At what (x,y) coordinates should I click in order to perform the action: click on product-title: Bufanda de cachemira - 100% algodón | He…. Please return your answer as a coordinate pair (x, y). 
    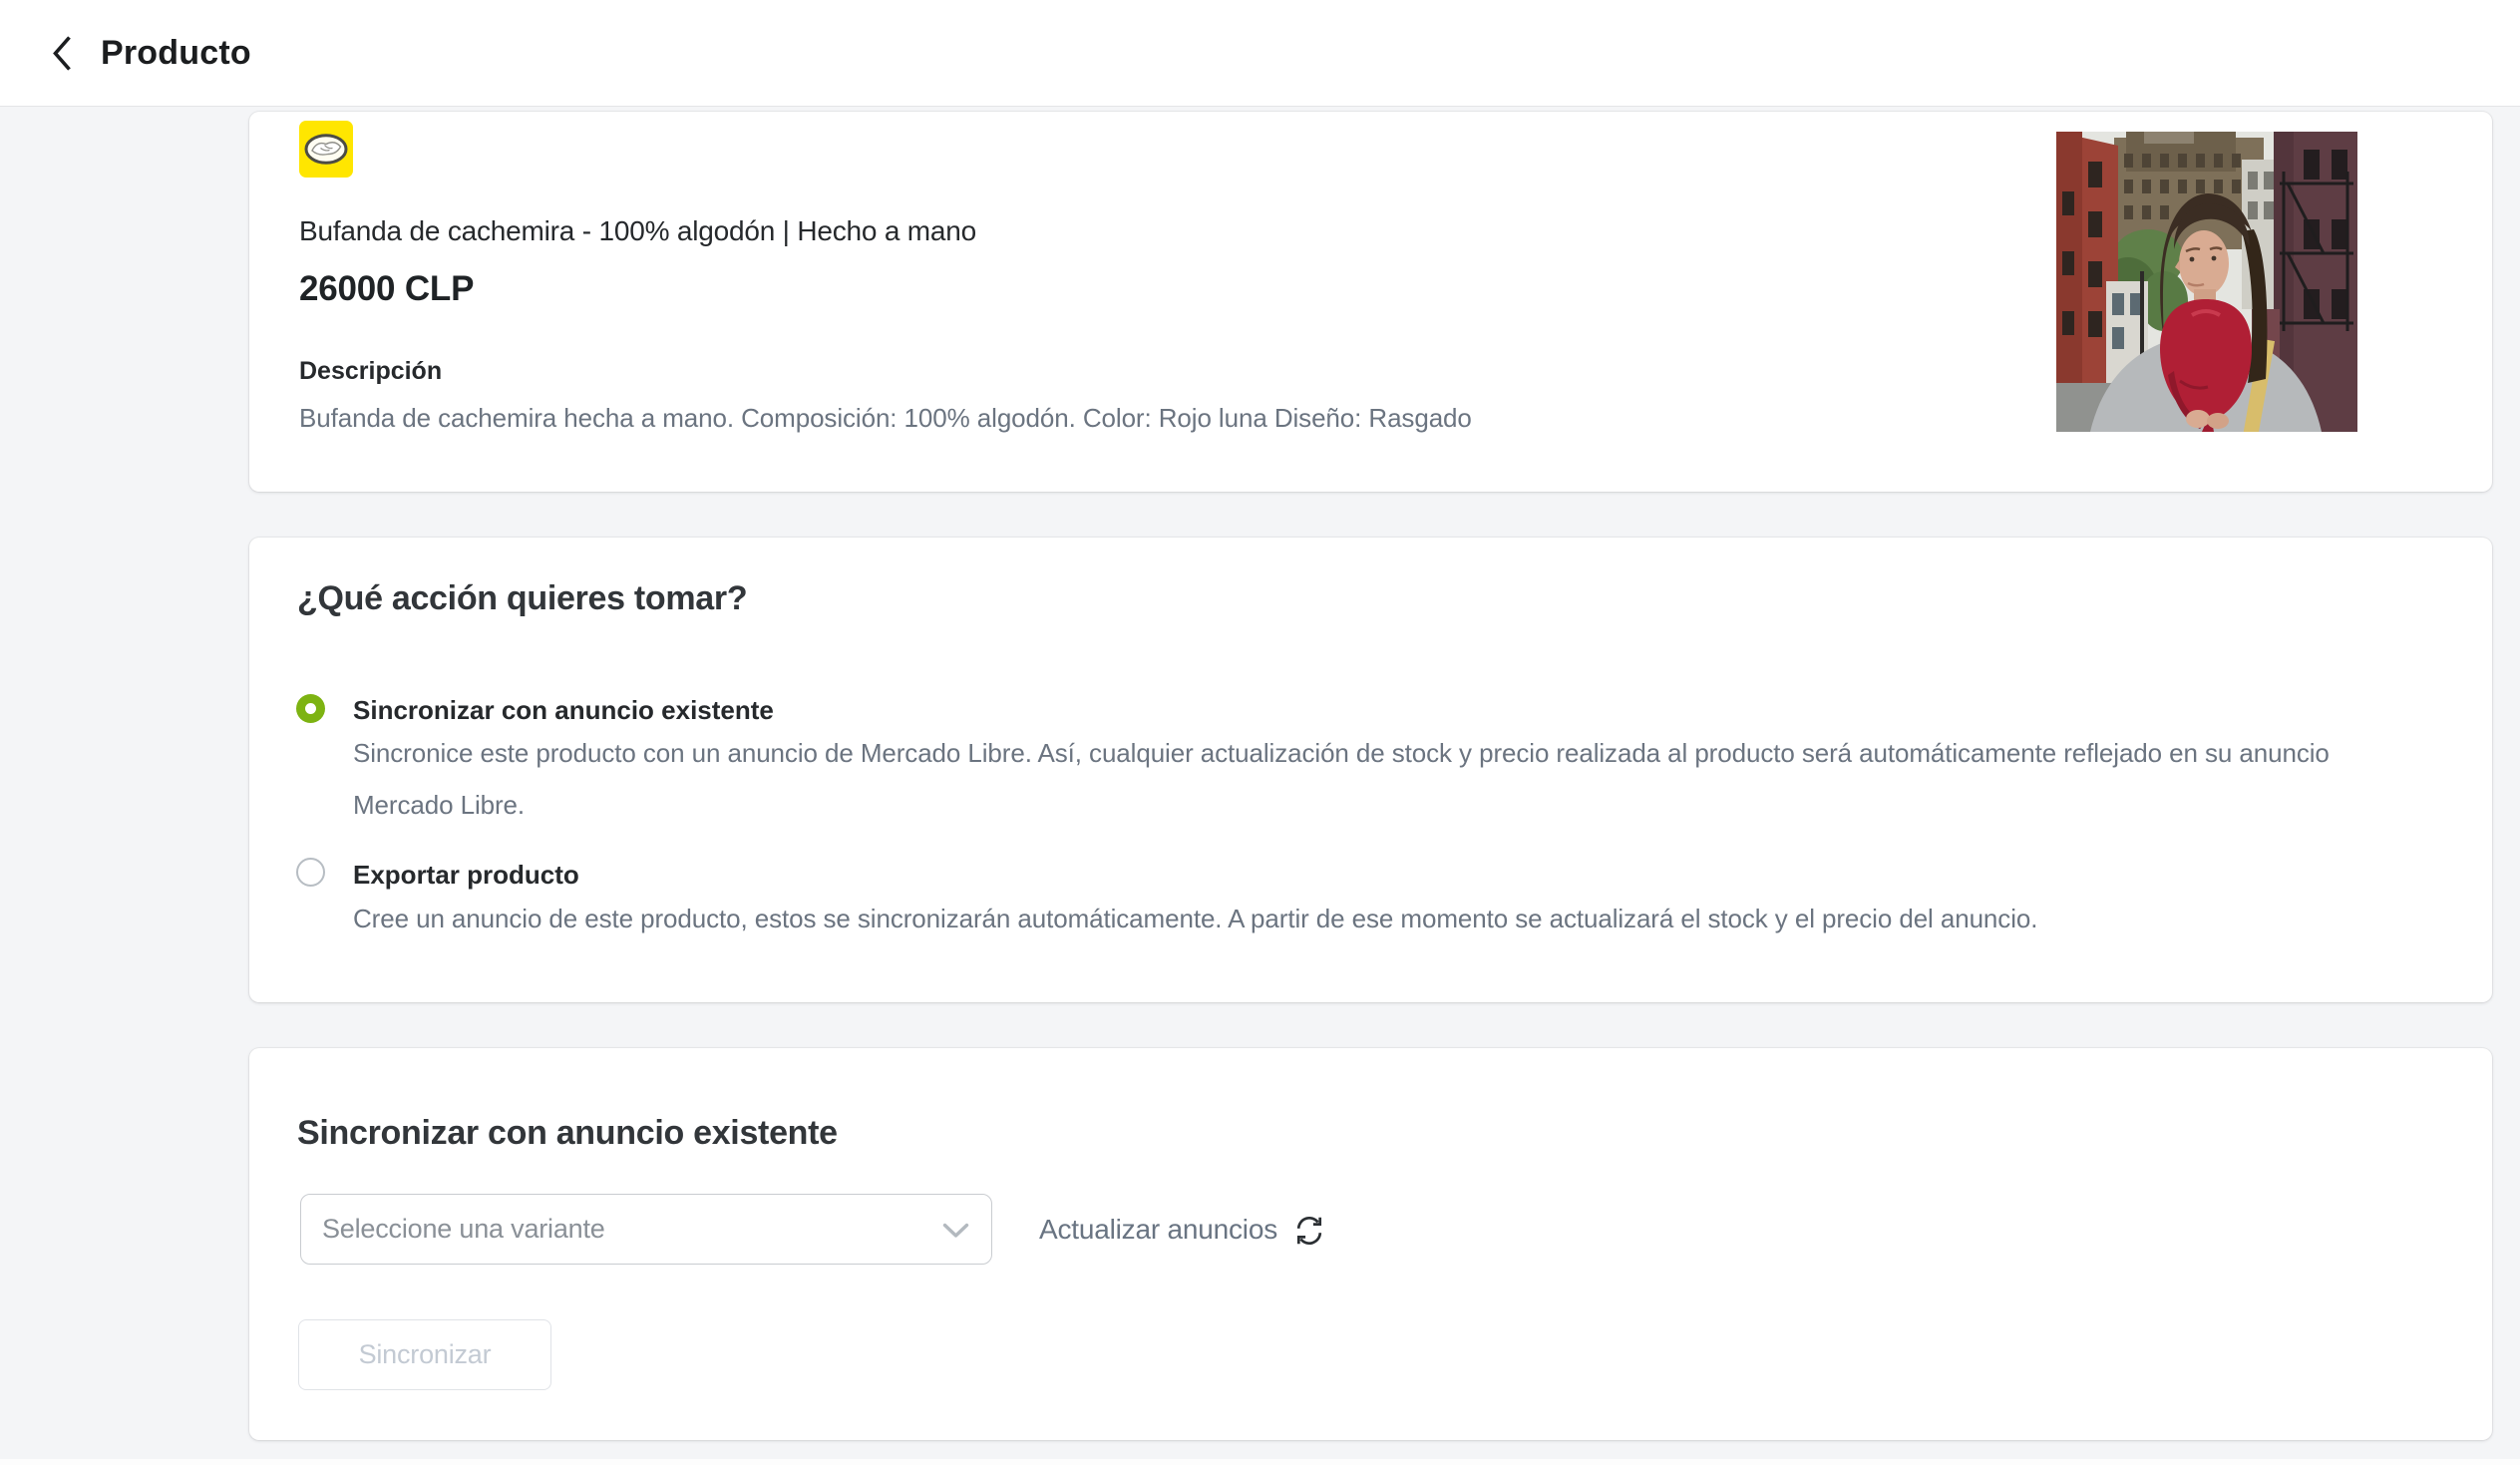
    Looking at the image, I should click on (638, 231).